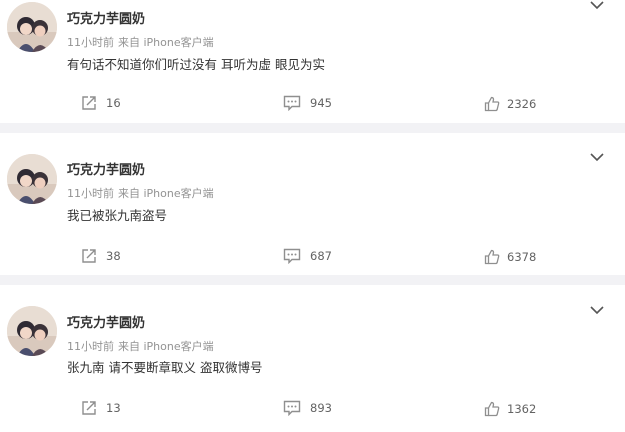 Image resolution: width=625 pixels, height=432 pixels. What do you see at coordinates (321, 256) in the screenshot?
I see `comment-count: 687` at bounding box center [321, 256].